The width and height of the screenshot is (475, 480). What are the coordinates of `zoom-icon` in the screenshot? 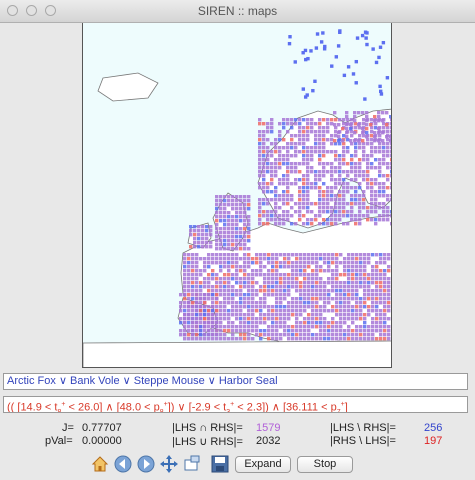 It's located at (192, 464).